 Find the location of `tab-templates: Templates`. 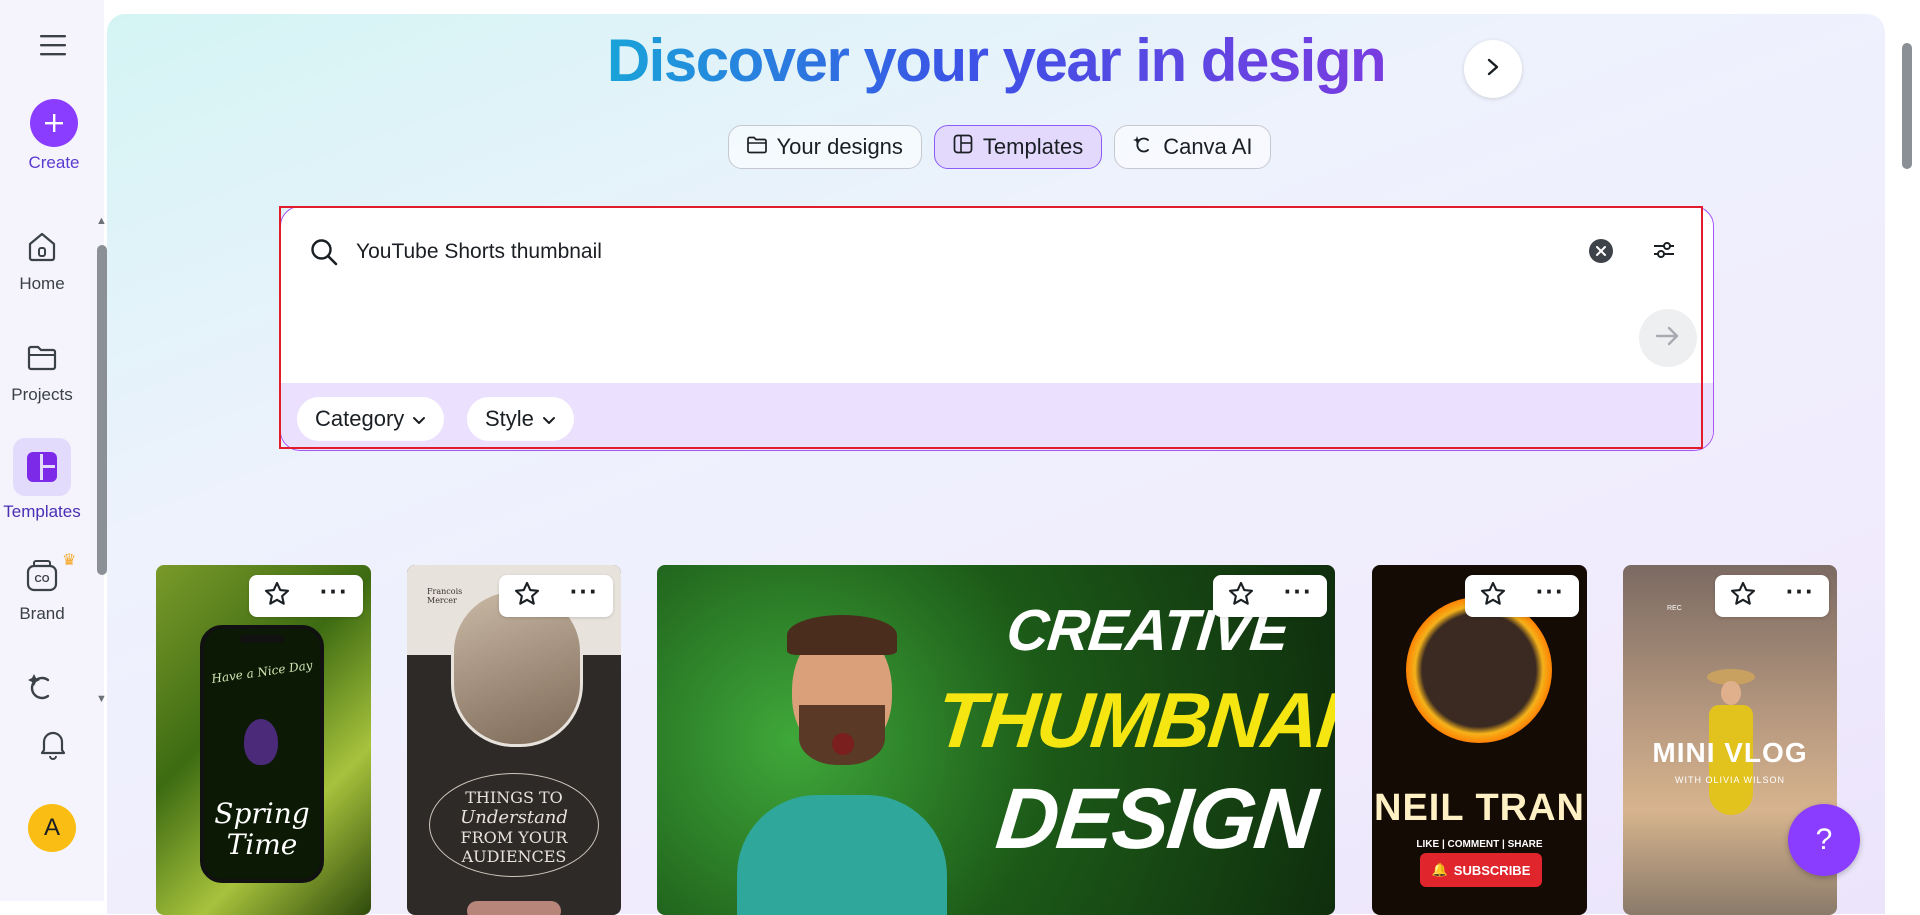

tab-templates: Templates is located at coordinates (1018, 147).